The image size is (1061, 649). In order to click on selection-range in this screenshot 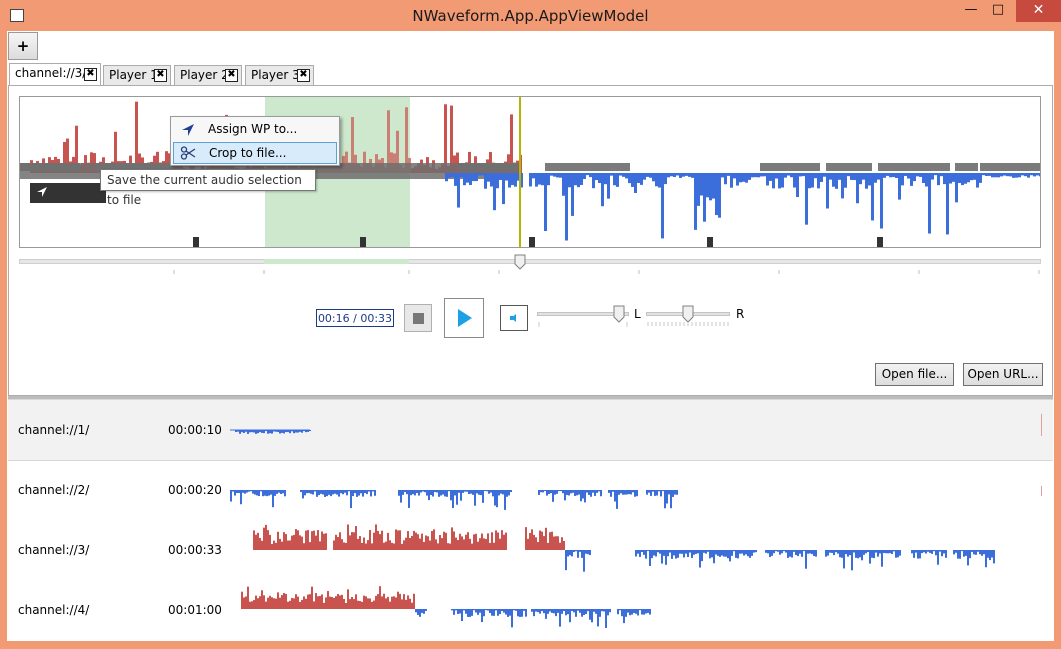, I will do `click(336, 261)`.